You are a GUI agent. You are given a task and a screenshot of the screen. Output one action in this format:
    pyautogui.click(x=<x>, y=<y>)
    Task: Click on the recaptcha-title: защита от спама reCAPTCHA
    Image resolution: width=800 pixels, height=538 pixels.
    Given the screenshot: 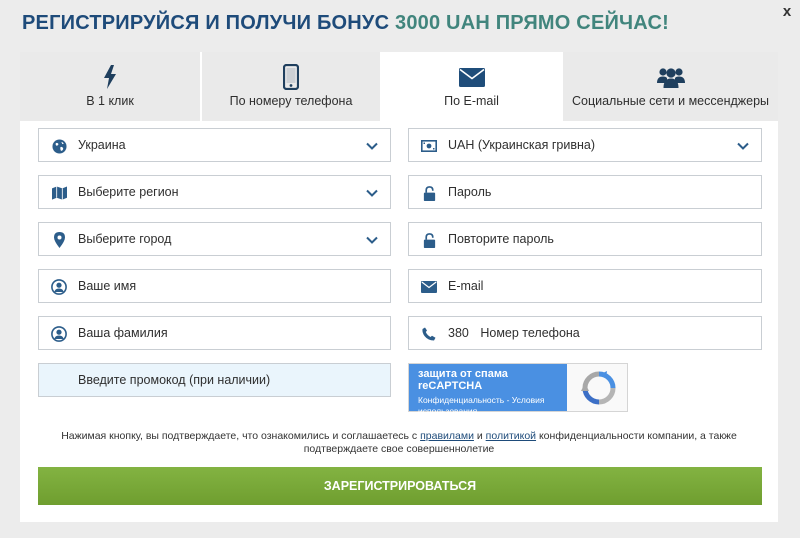 What is the action you would take?
    pyautogui.click(x=463, y=380)
    